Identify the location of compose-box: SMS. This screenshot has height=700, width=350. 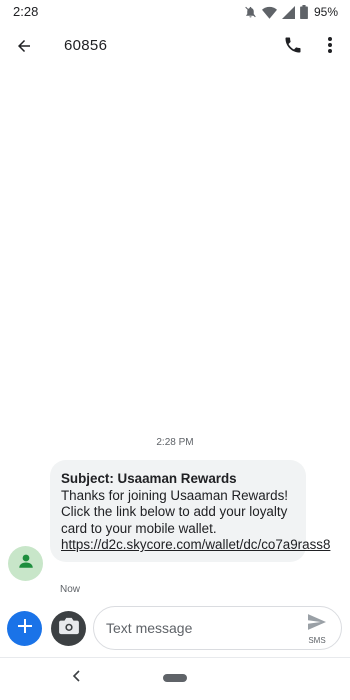
(217, 628).